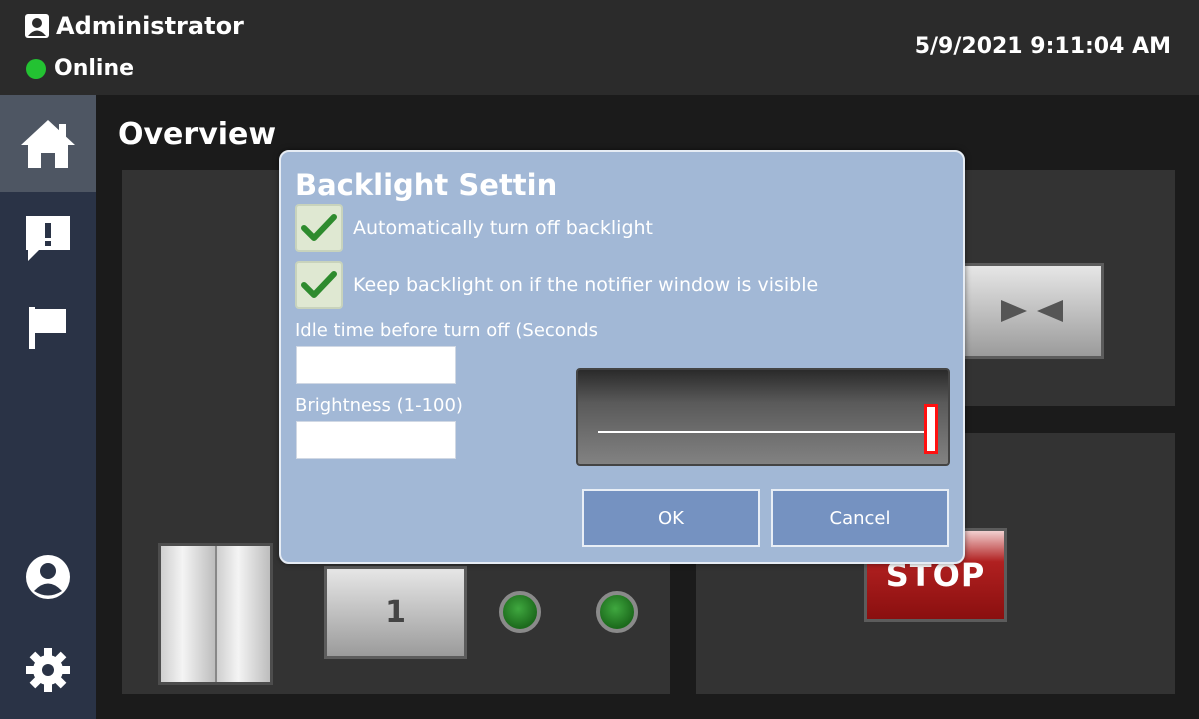 Image resolution: width=1199 pixels, height=719 pixels. Describe the element at coordinates (671, 518) in the screenshot. I see `ok-button: OK` at that location.